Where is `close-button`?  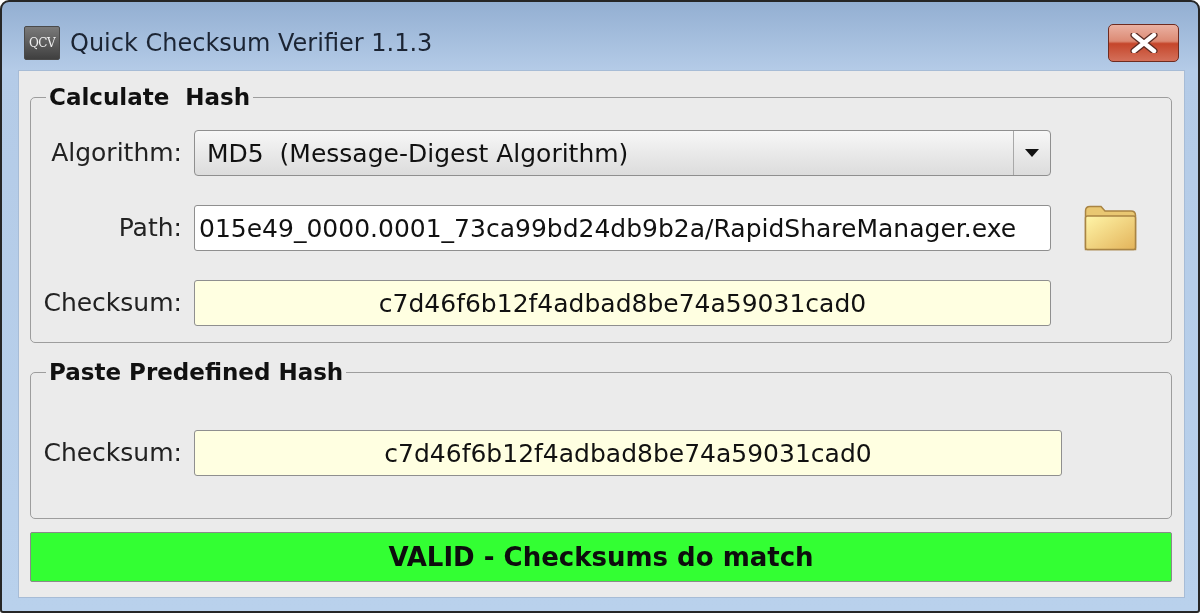
close-button is located at coordinates (1143, 43).